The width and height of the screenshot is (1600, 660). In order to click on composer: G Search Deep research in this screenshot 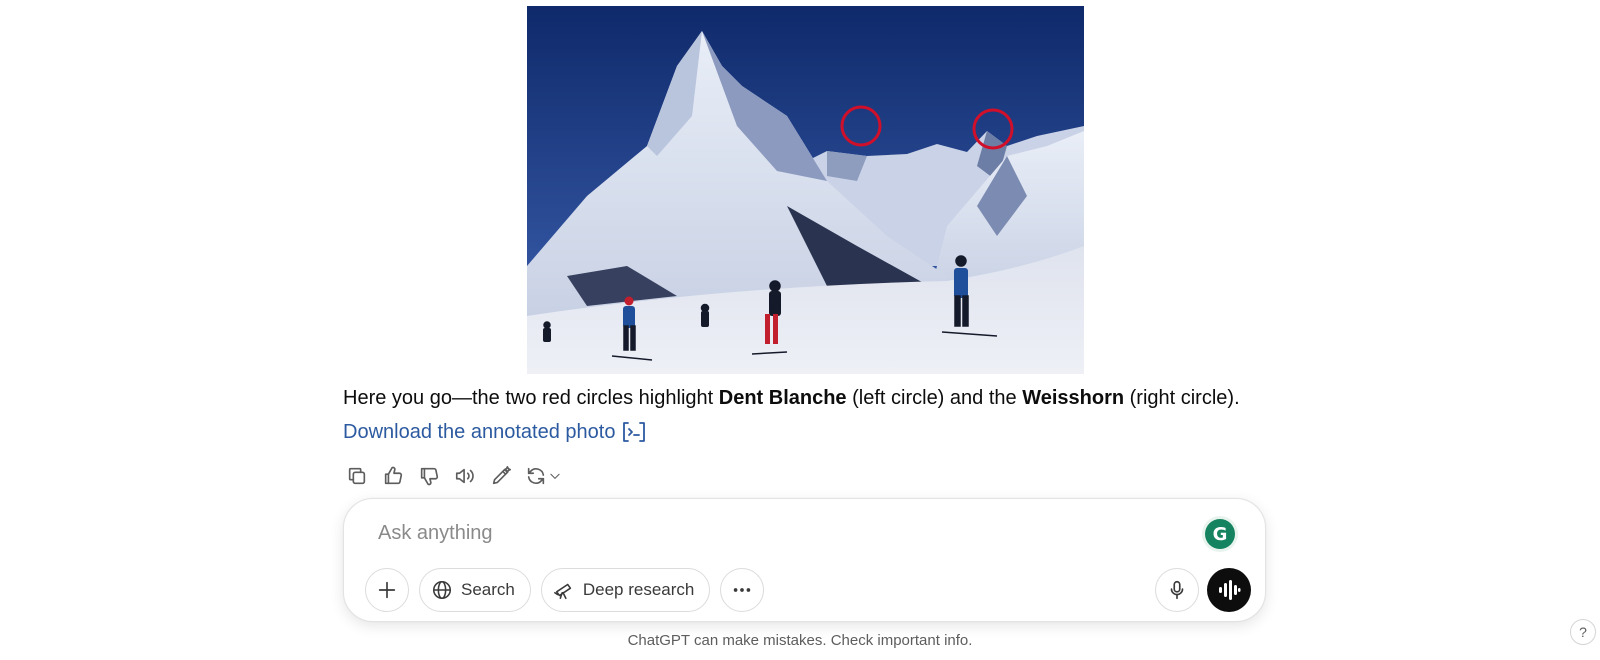, I will do `click(804, 560)`.